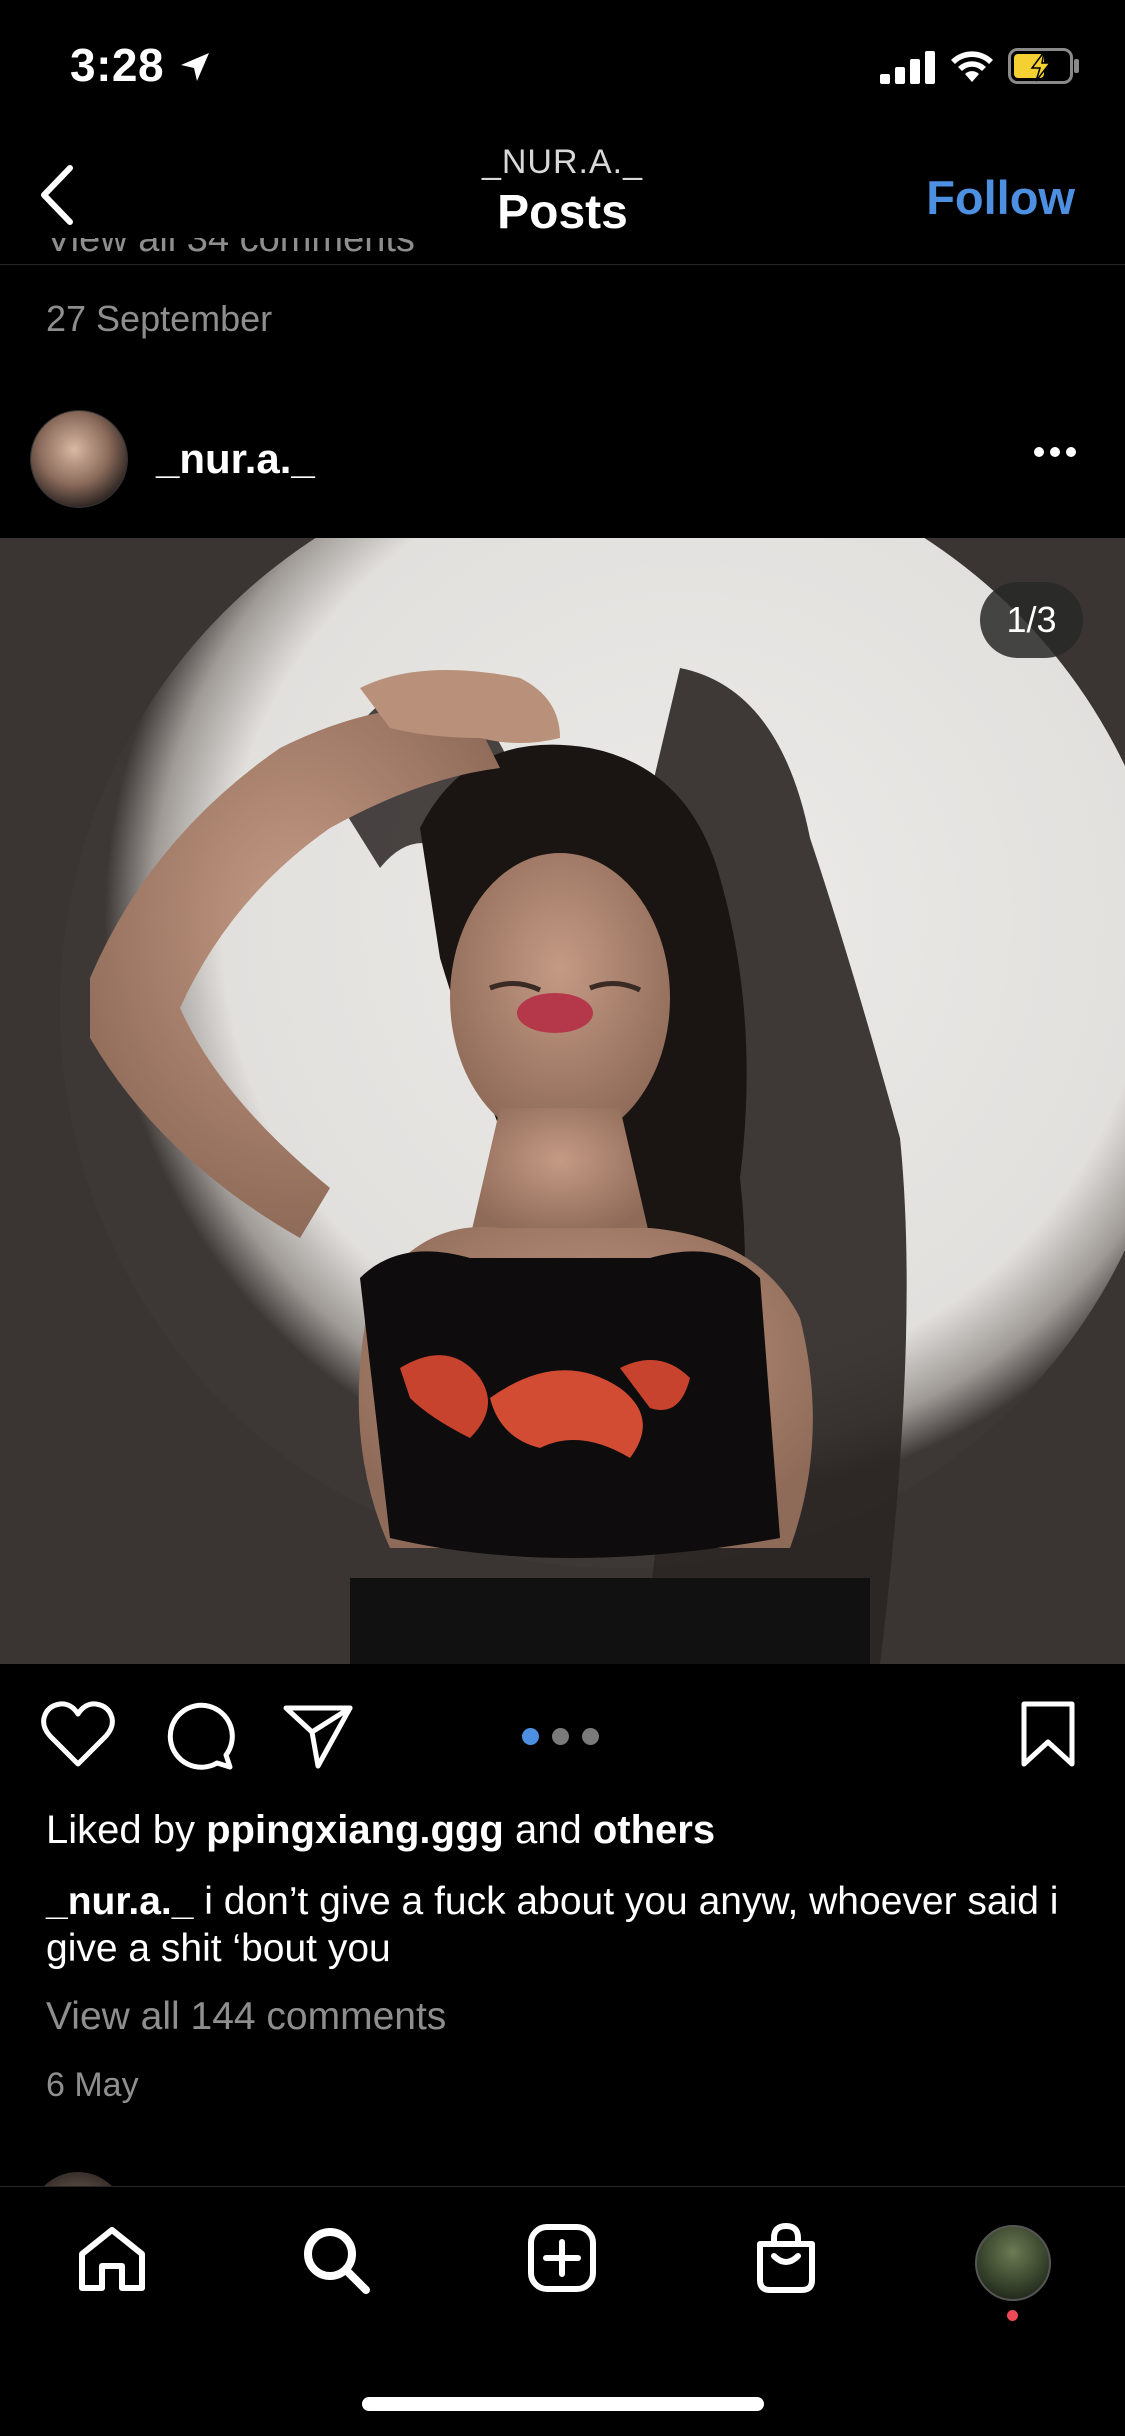 This screenshot has height=2436, width=1125. I want to click on likes-summary: Liked by ppingxiang.ggg and others, so click(380, 1830).